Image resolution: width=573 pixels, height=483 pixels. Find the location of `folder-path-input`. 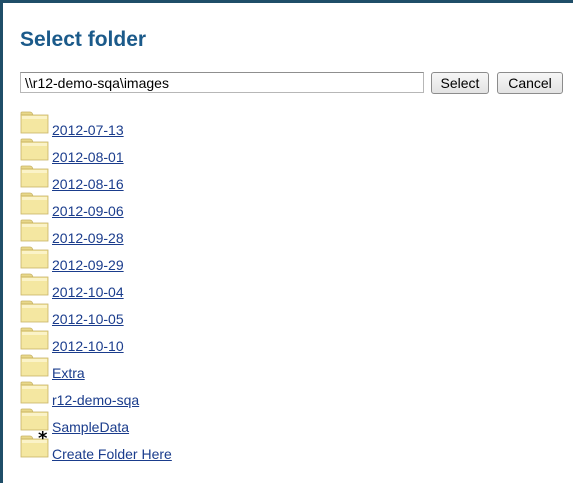

folder-path-input is located at coordinates (222, 82).